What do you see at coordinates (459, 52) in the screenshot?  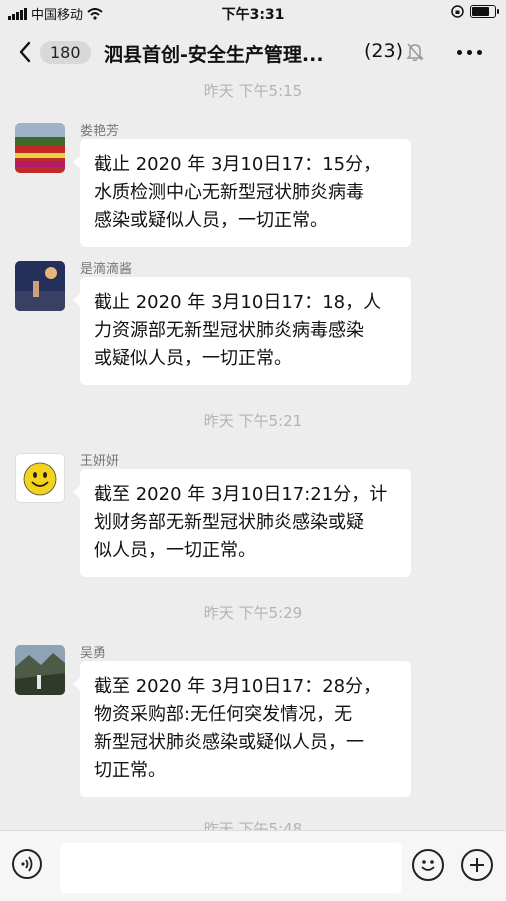 I see `more-dots-icon` at bounding box center [459, 52].